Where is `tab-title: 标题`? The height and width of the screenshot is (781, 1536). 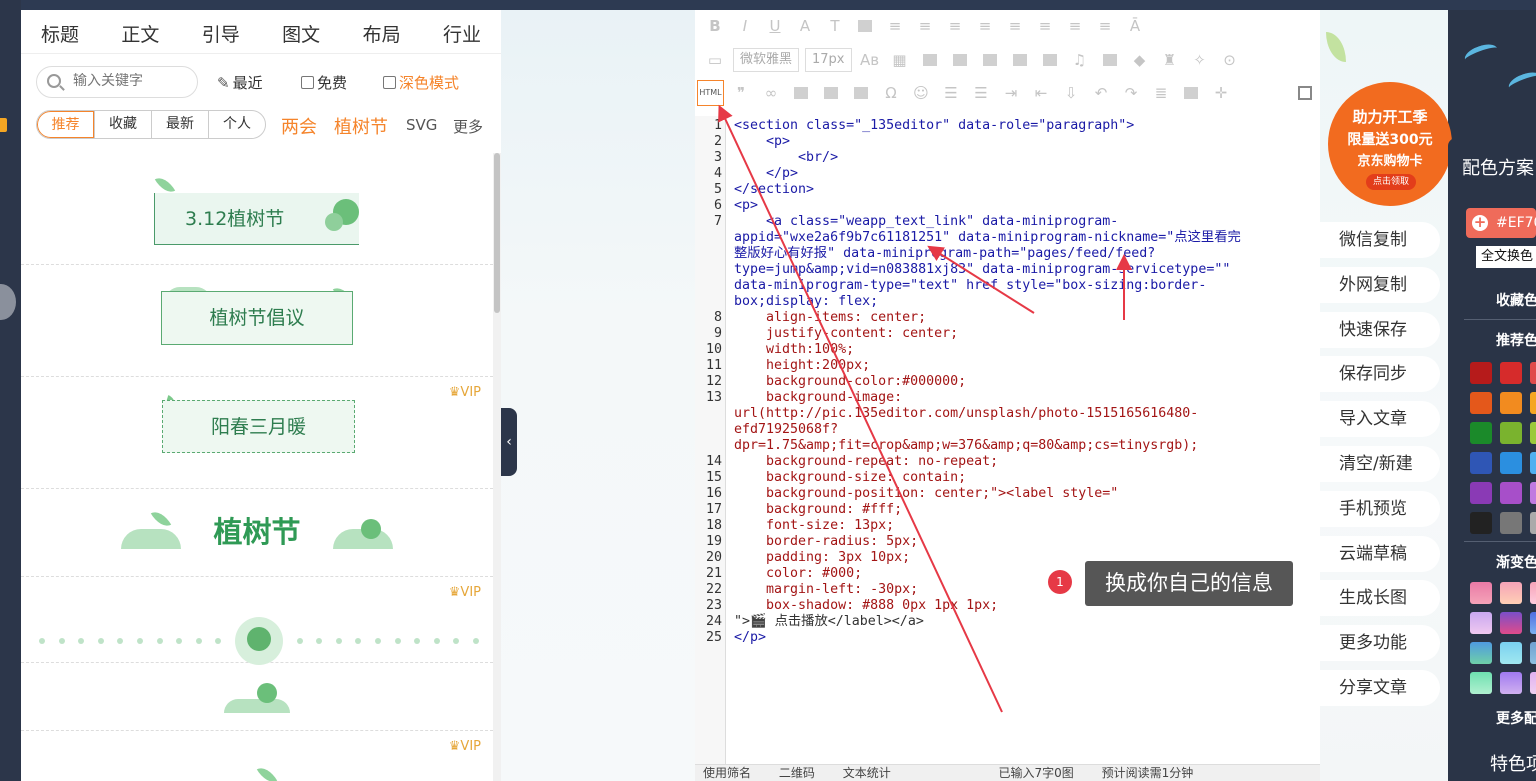 tab-title: 标题 is located at coordinates (60, 36).